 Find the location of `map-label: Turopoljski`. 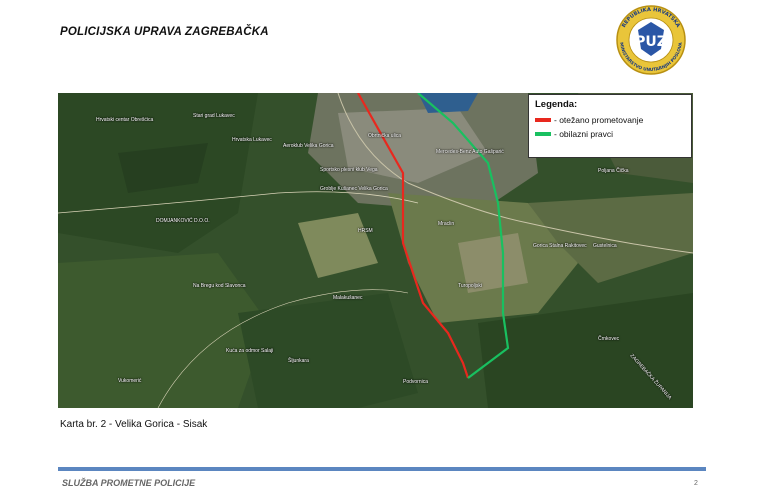

map-label: Turopoljski is located at coordinates (470, 286).